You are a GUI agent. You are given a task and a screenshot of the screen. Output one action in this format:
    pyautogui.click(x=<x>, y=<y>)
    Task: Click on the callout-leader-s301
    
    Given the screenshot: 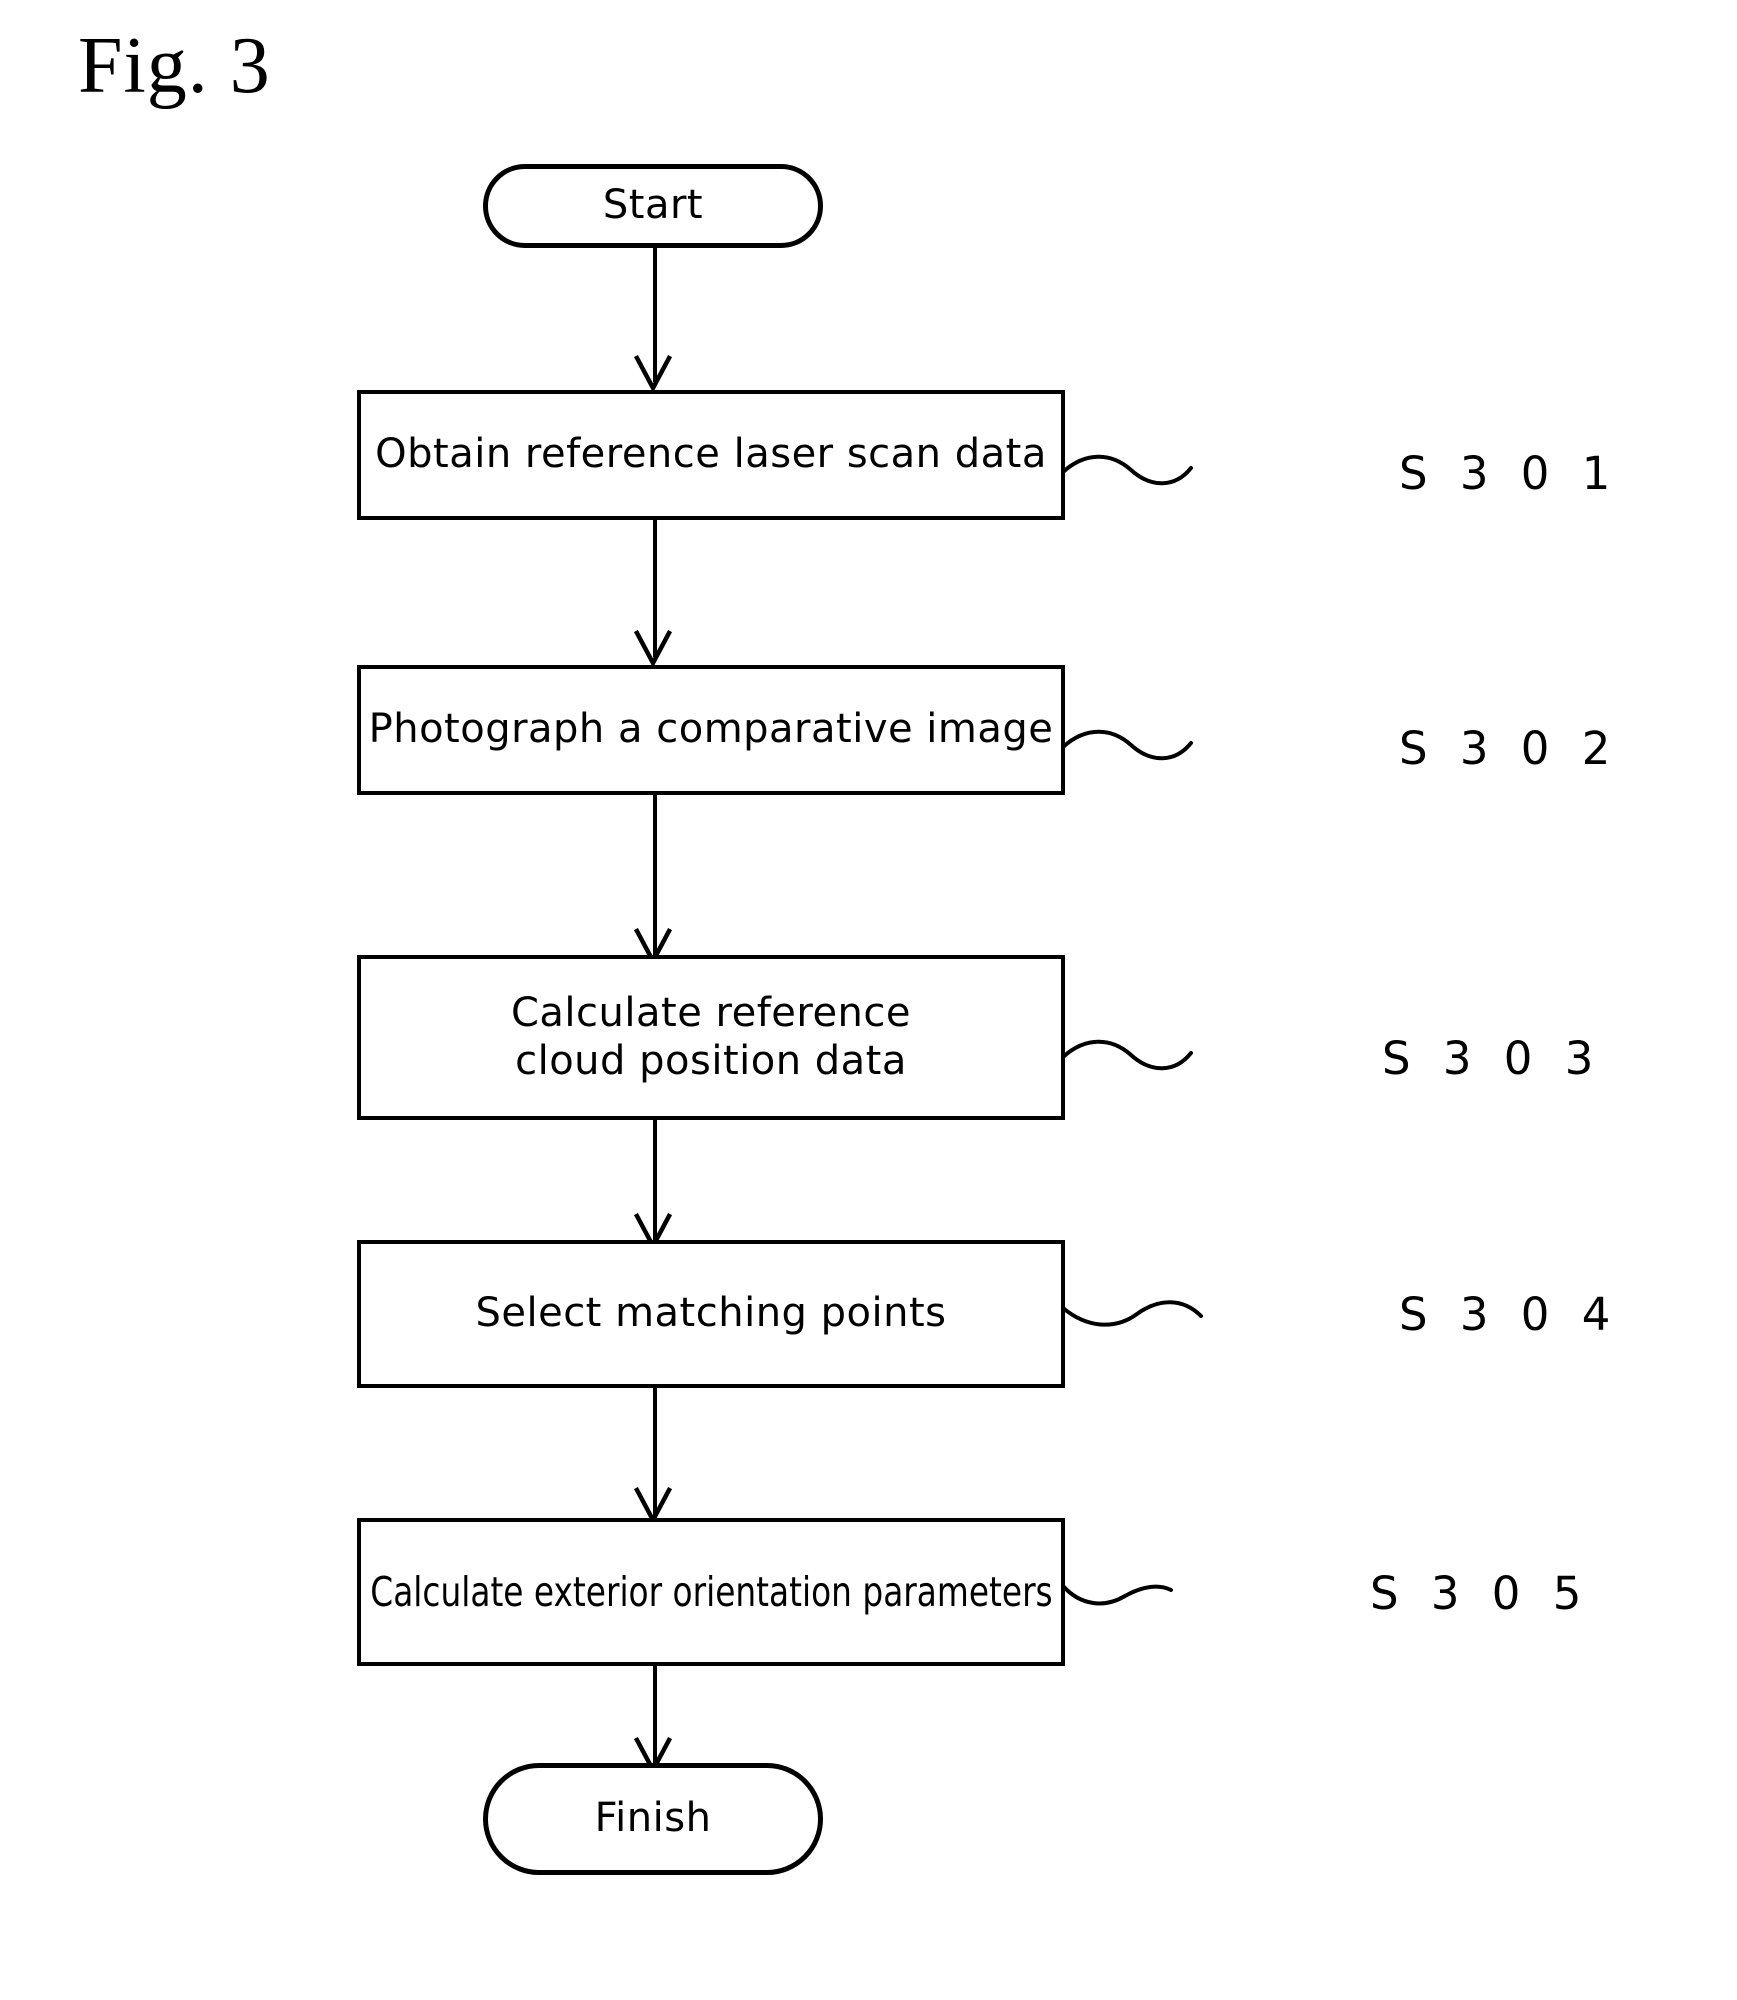 What is the action you would take?
    pyautogui.click(x=1127, y=472)
    